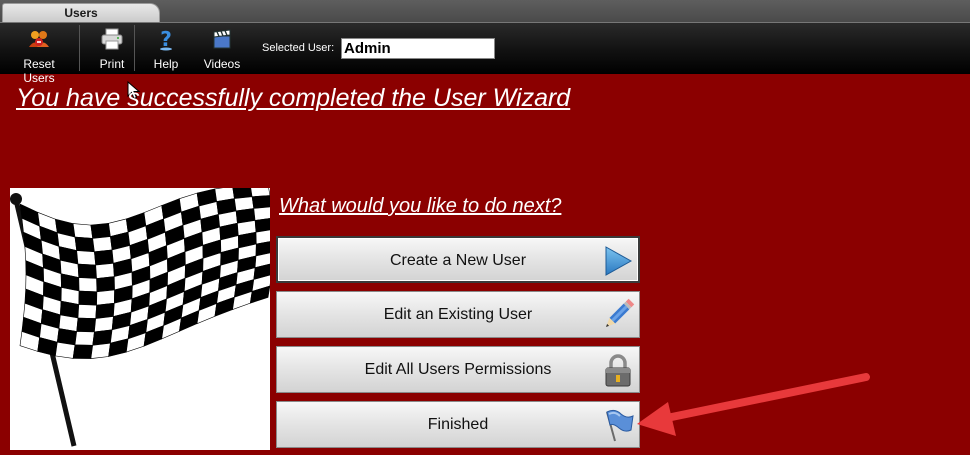 The height and width of the screenshot is (455, 970). What do you see at coordinates (112, 39) in the screenshot?
I see `printer-icon` at bounding box center [112, 39].